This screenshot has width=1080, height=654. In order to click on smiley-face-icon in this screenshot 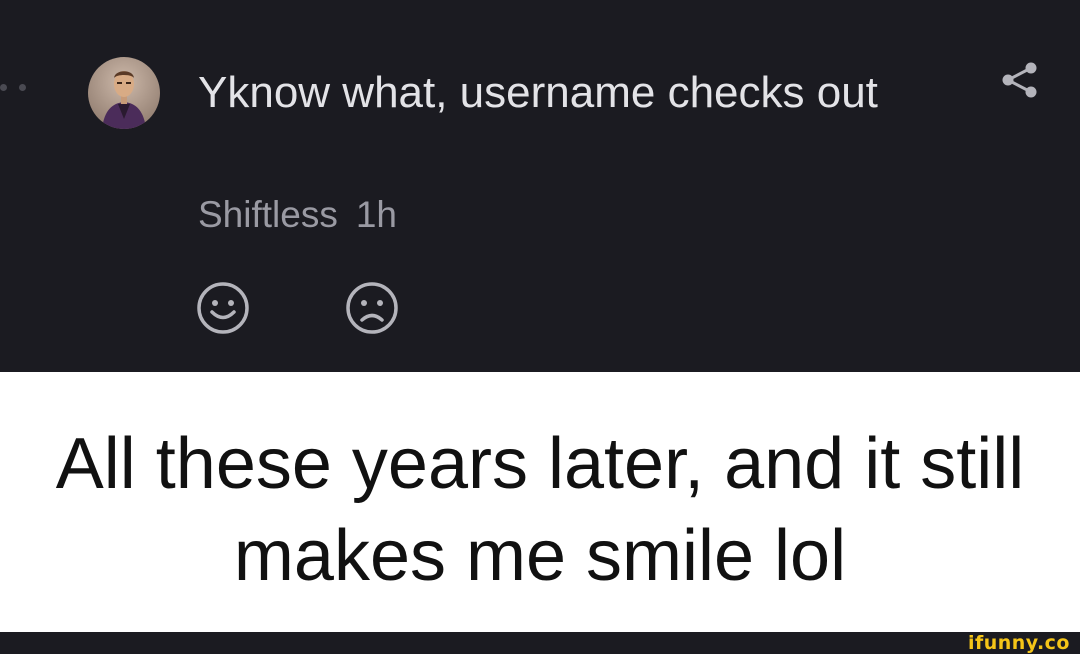, I will do `click(223, 308)`.